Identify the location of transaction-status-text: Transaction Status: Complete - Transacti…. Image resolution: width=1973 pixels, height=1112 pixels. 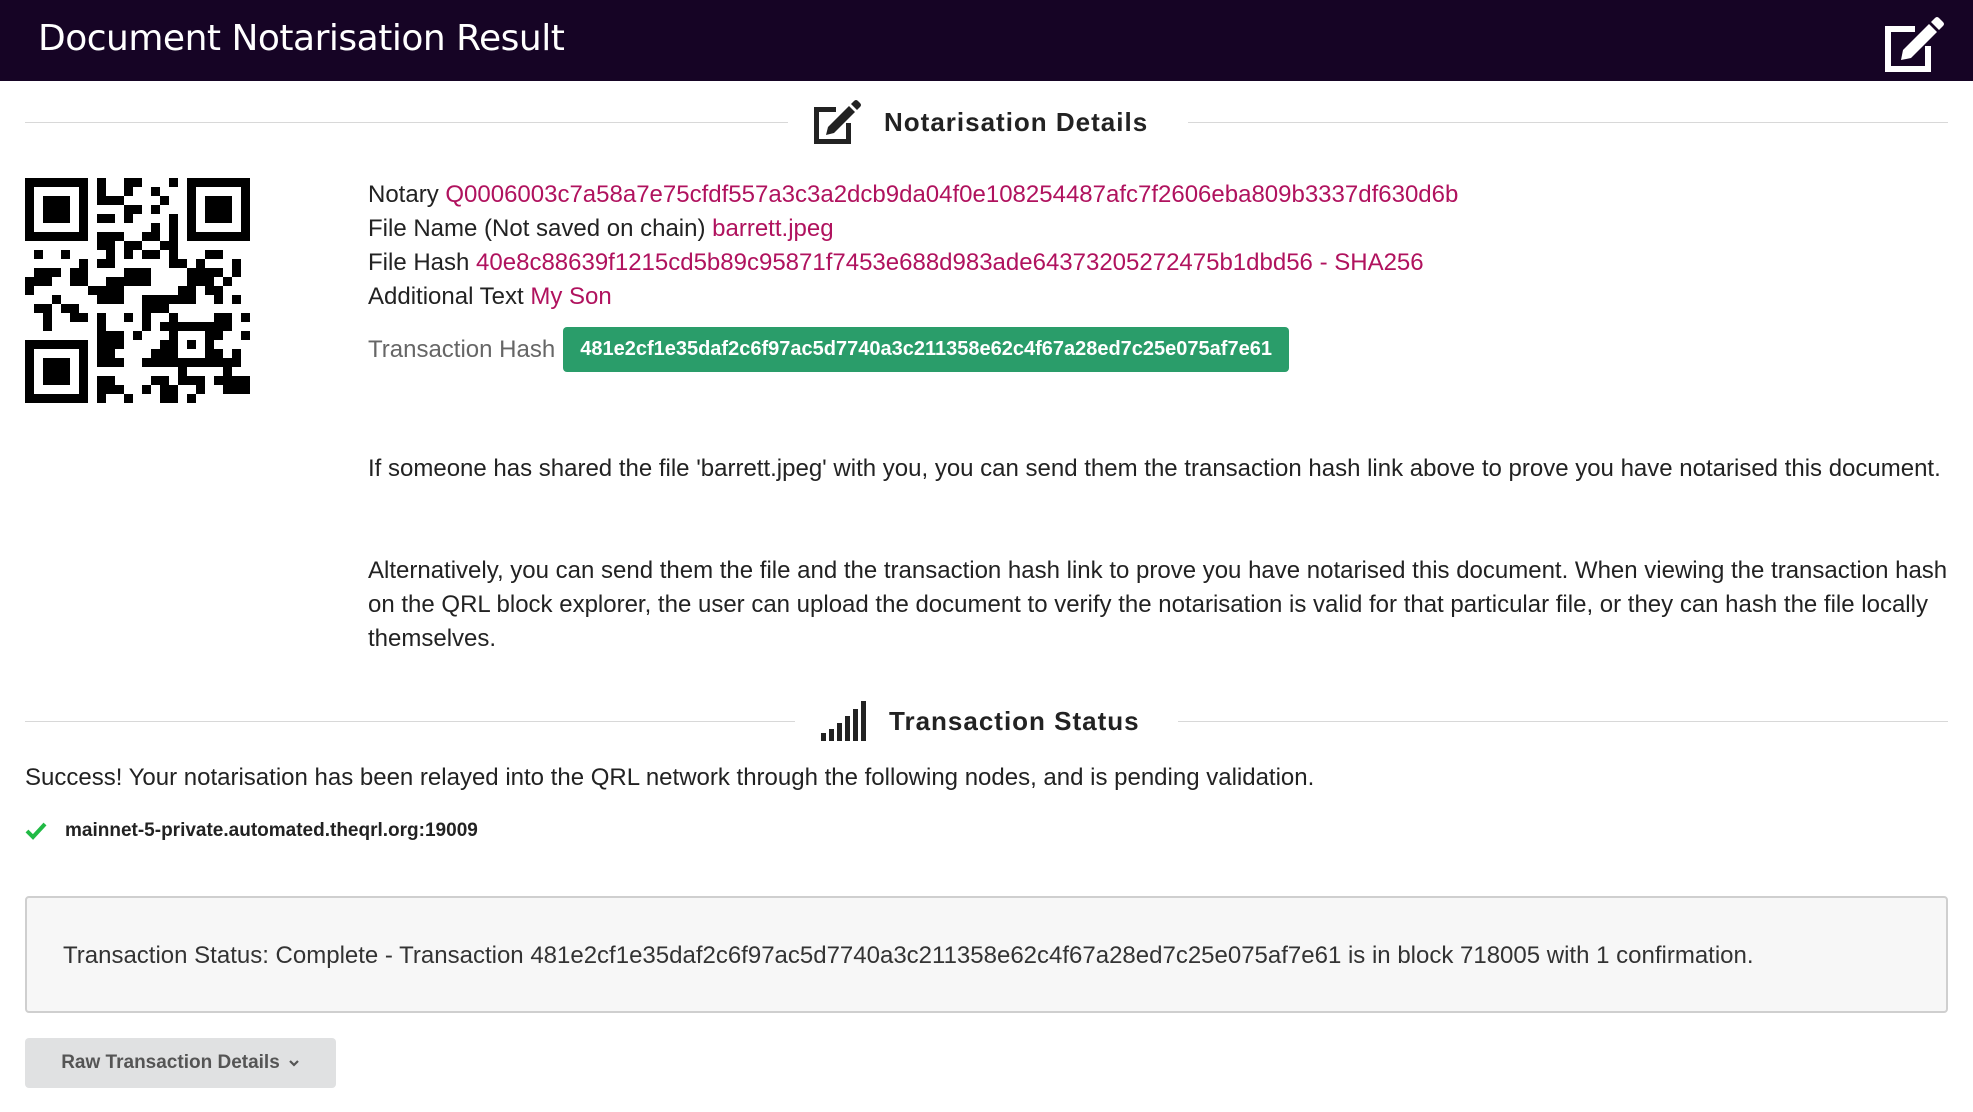
(908, 955).